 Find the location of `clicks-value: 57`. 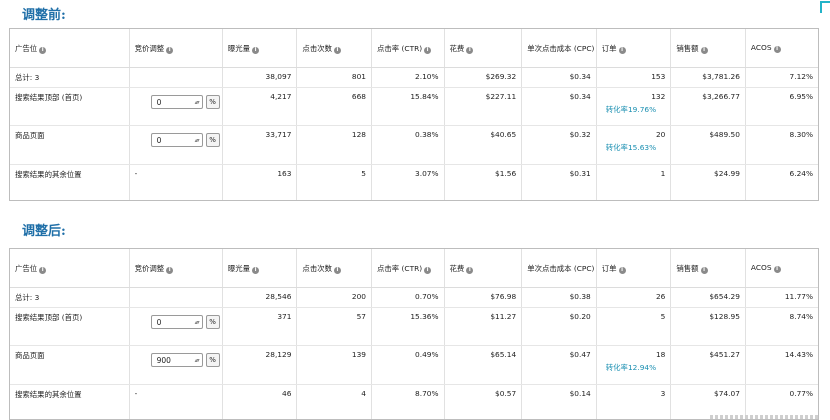

clicks-value: 57 is located at coordinates (361, 316).